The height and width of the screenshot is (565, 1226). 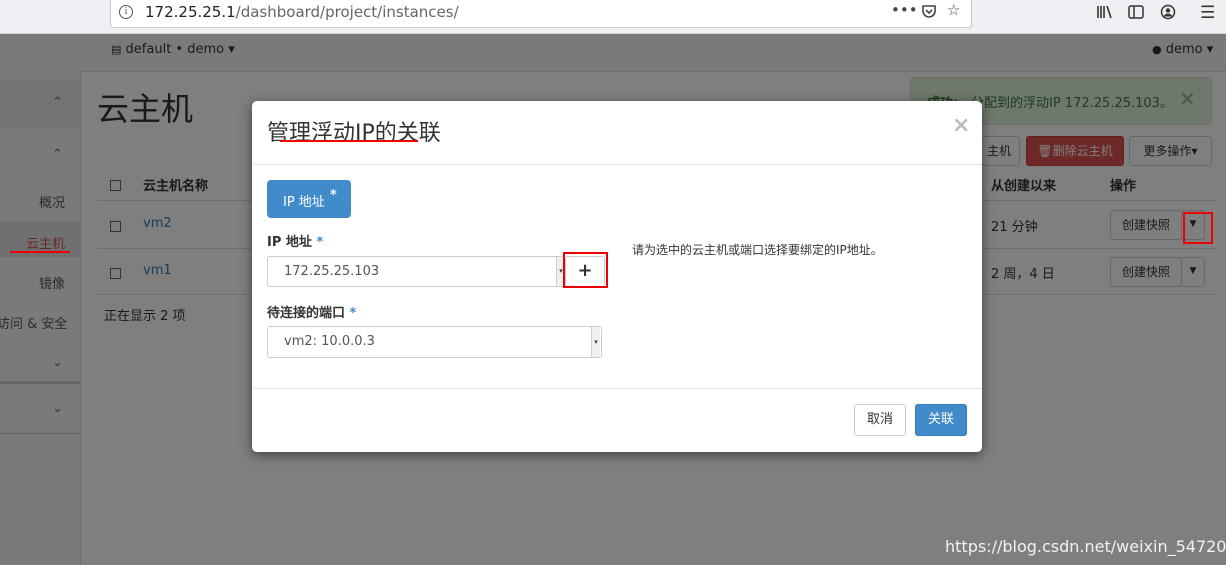 I want to click on watermark: https://blog.csdn.net/weixin_54720351, so click(x=1085, y=546).